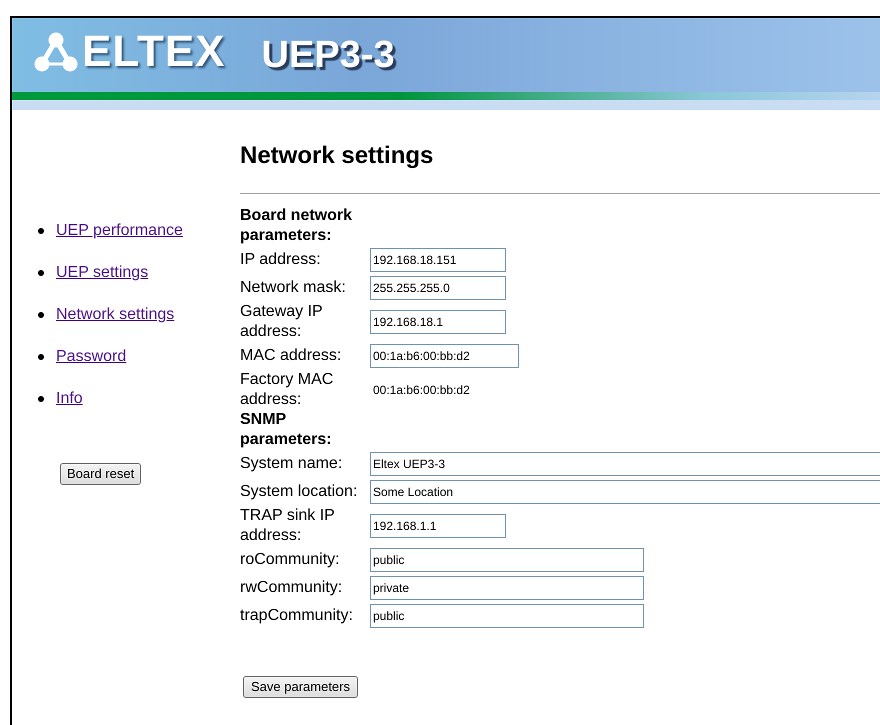 The width and height of the screenshot is (880, 725). Describe the element at coordinates (625, 464) in the screenshot. I see `input-field: Eltex UEP3-3` at that location.